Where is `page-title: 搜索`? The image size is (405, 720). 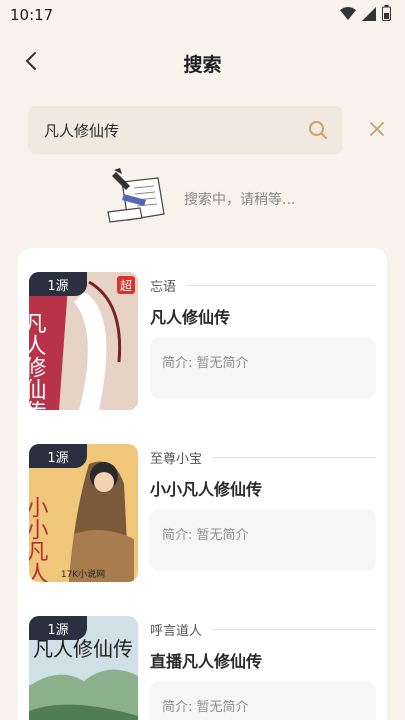
page-title: 搜索 is located at coordinates (202, 65).